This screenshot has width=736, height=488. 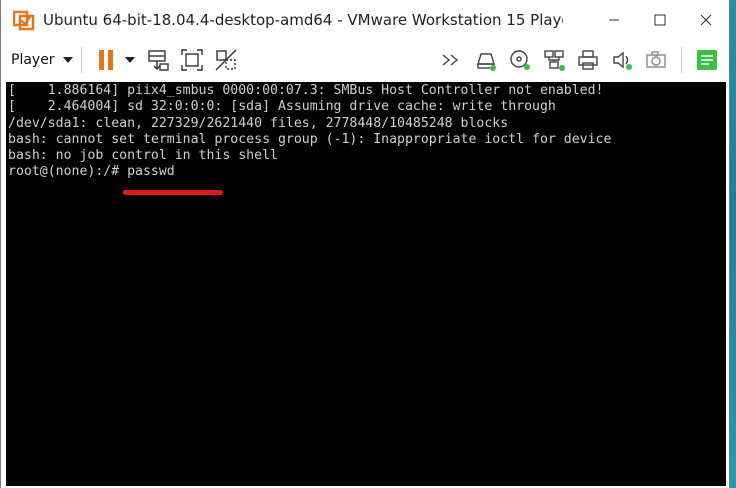 I want to click on unity-icon, so click(x=226, y=60).